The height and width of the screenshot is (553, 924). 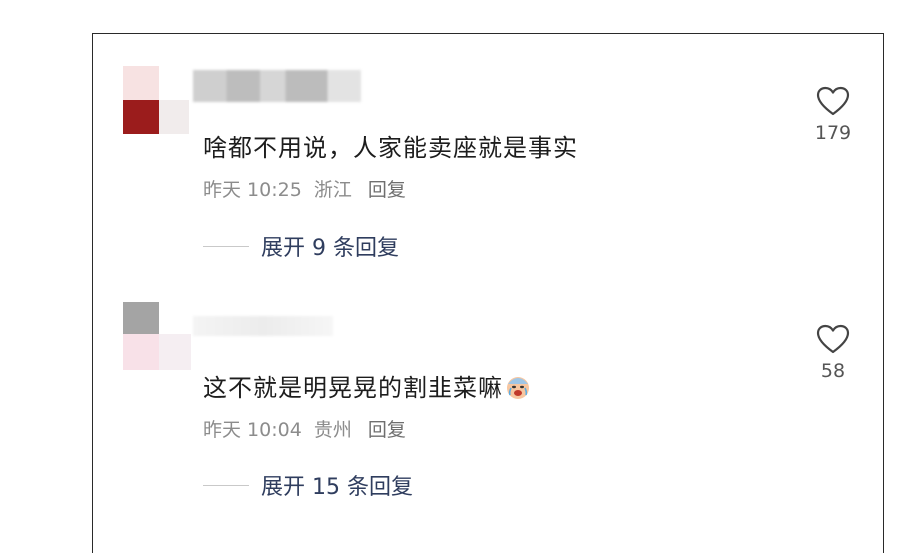 What do you see at coordinates (833, 133) in the screenshot?
I see `like-count: 179` at bounding box center [833, 133].